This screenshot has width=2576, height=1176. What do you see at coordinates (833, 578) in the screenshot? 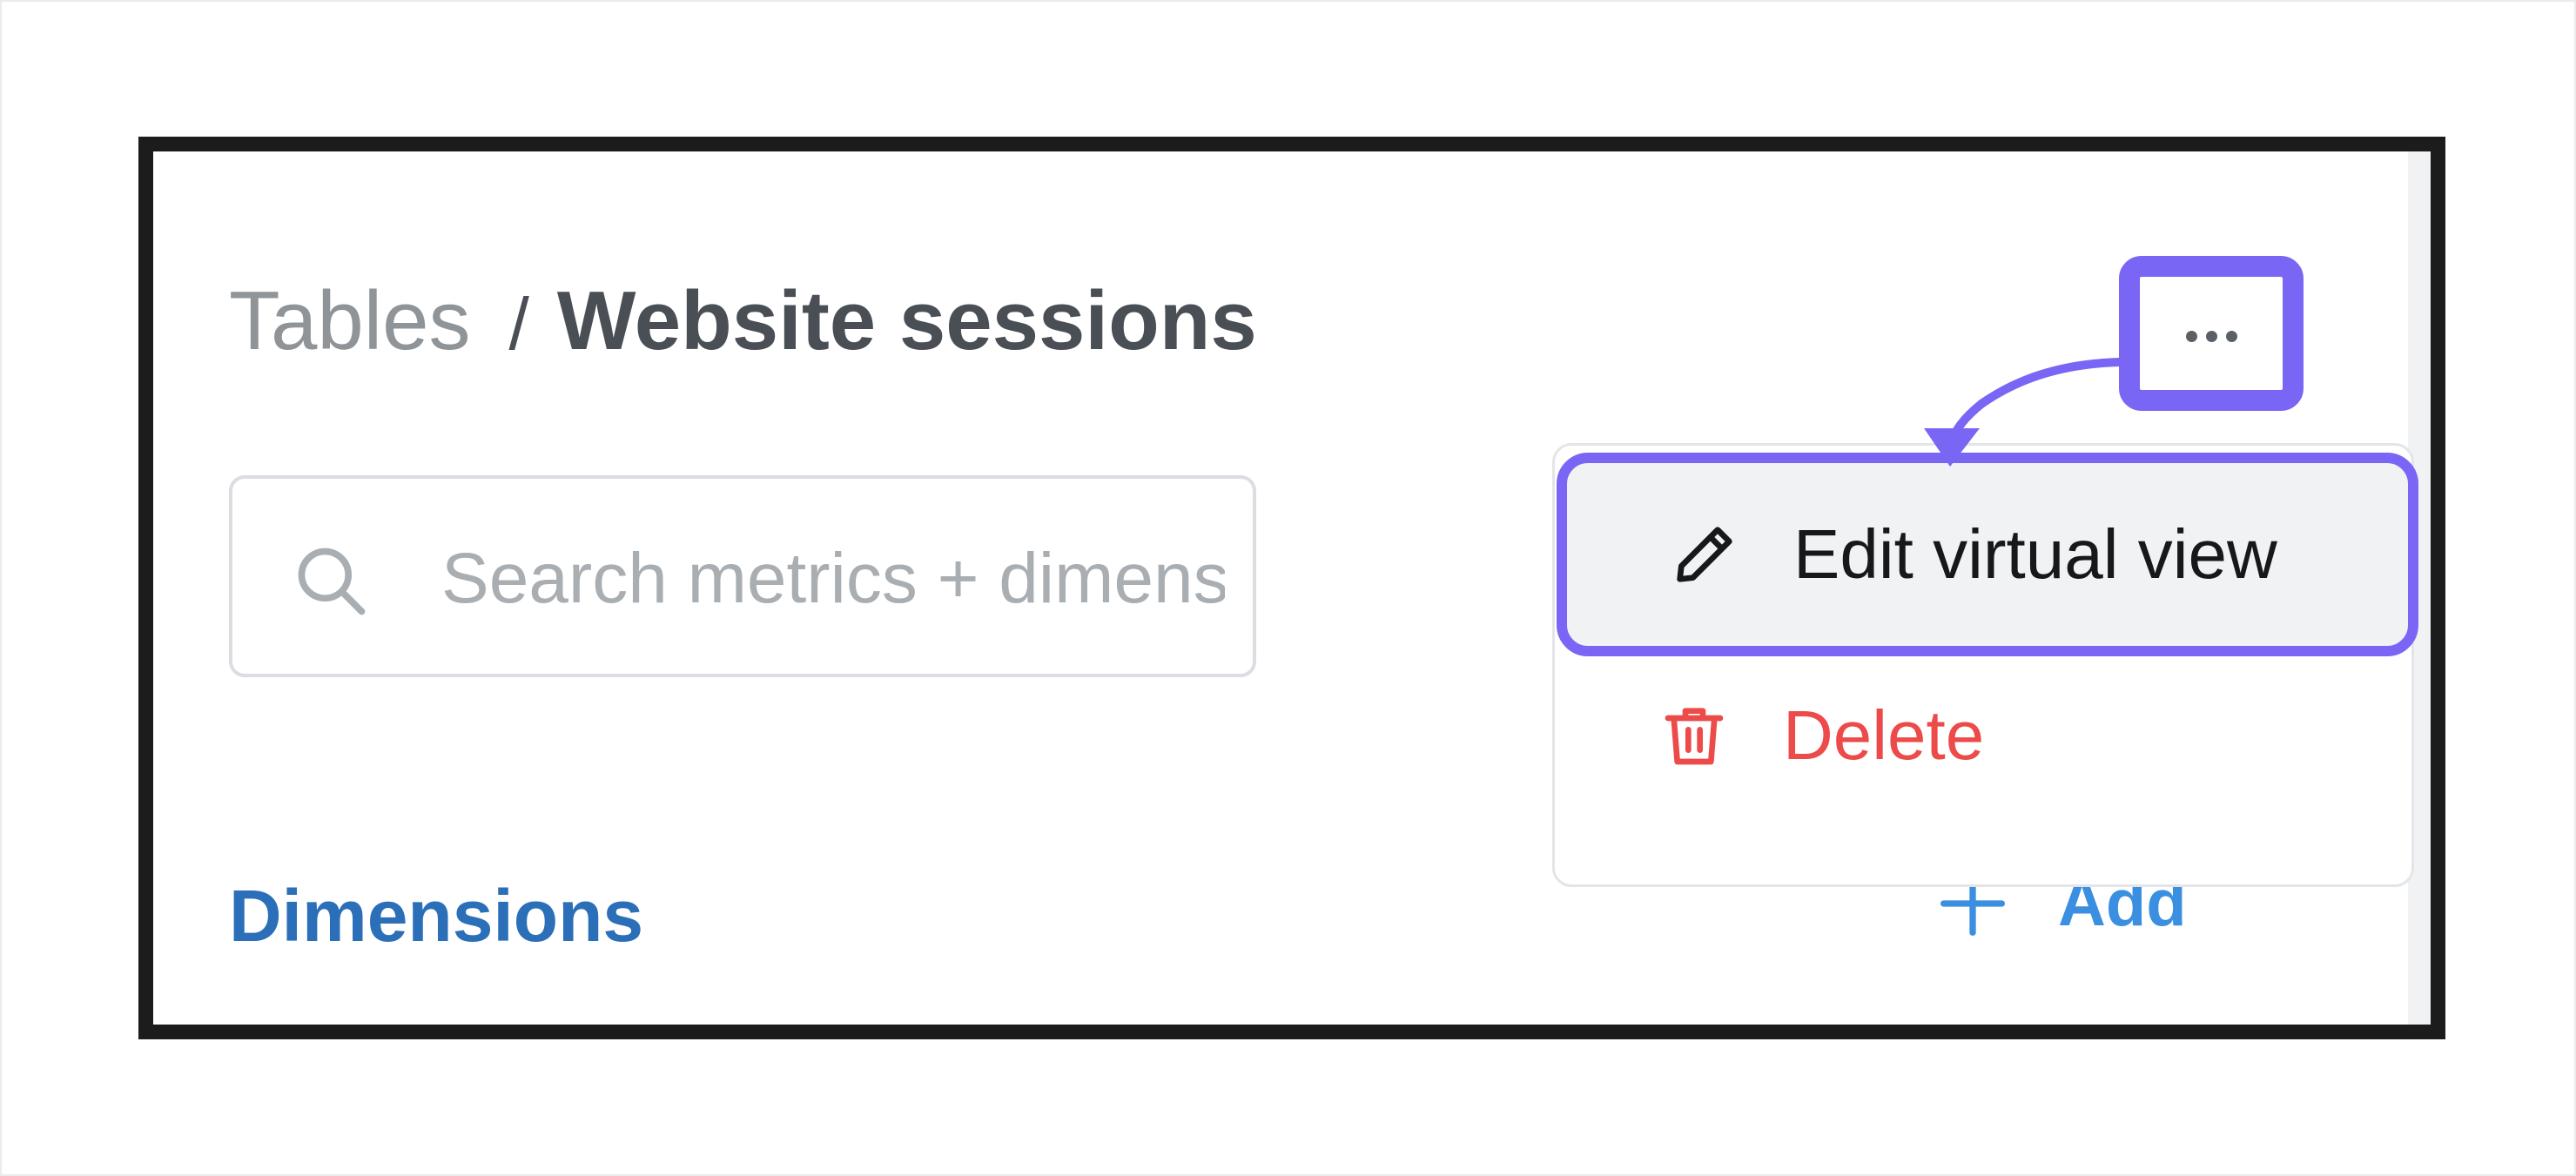
I see `search-input` at bounding box center [833, 578].